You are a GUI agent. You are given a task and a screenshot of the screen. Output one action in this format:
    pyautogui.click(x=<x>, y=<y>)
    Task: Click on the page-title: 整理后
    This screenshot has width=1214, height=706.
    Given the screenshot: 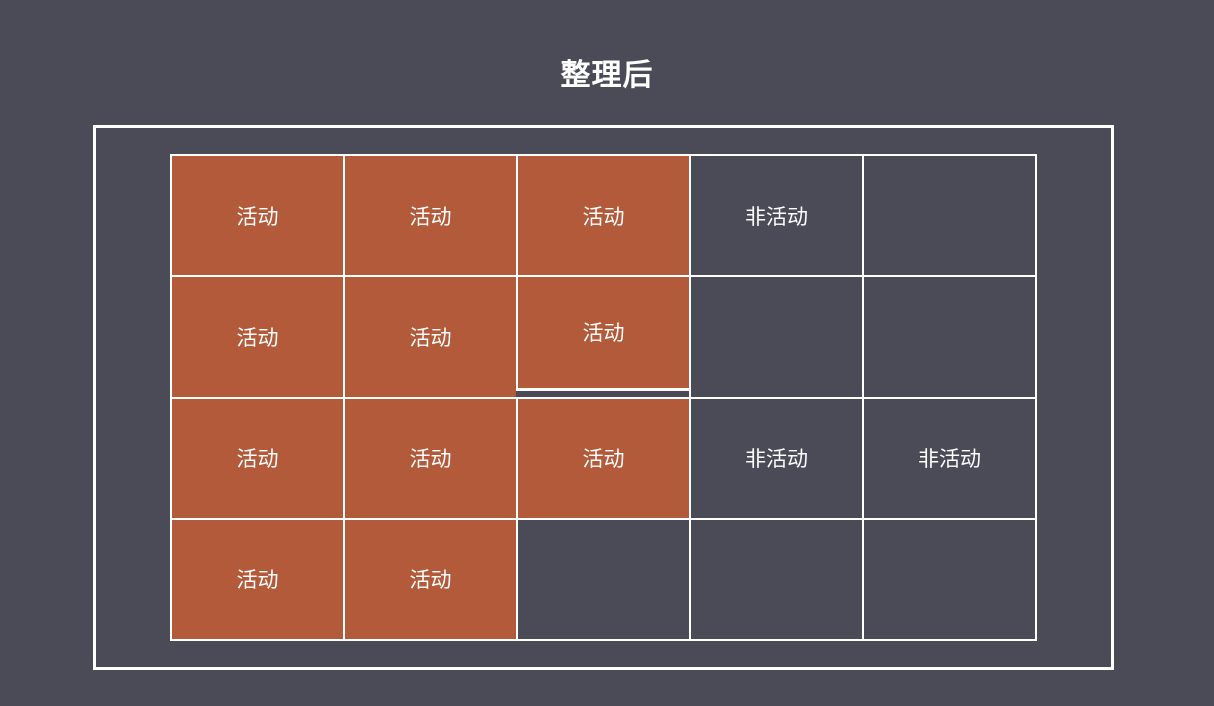 What is the action you would take?
    pyautogui.click(x=607, y=75)
    